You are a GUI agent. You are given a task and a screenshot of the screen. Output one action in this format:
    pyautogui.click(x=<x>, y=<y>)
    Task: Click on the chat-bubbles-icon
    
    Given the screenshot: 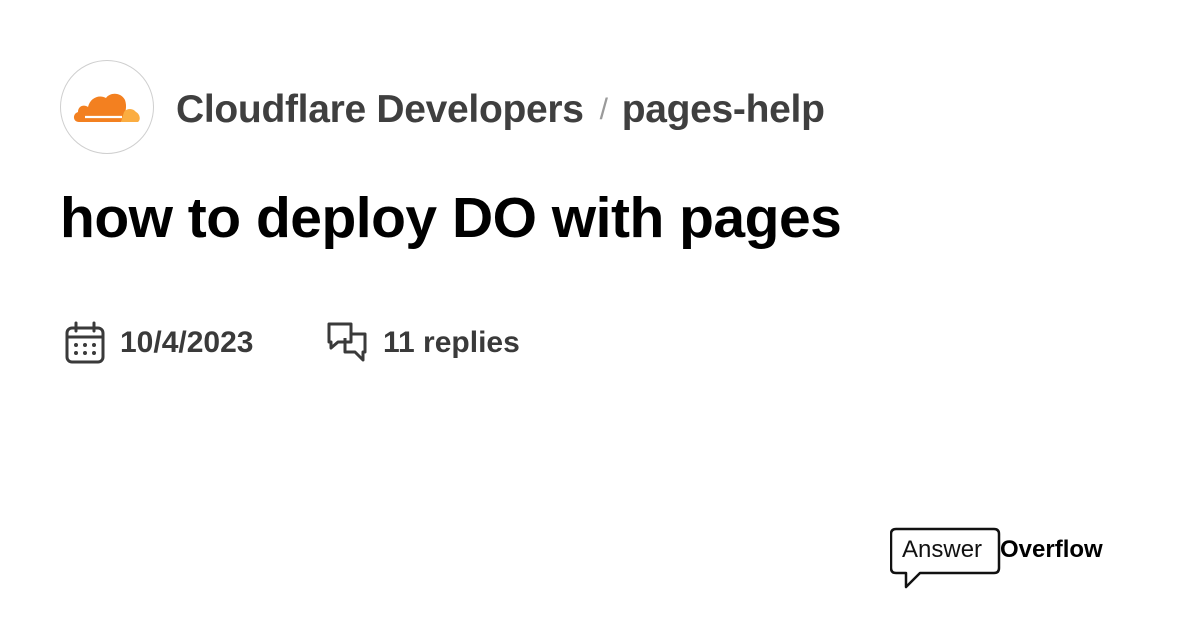 What is the action you would take?
    pyautogui.click(x=348, y=343)
    